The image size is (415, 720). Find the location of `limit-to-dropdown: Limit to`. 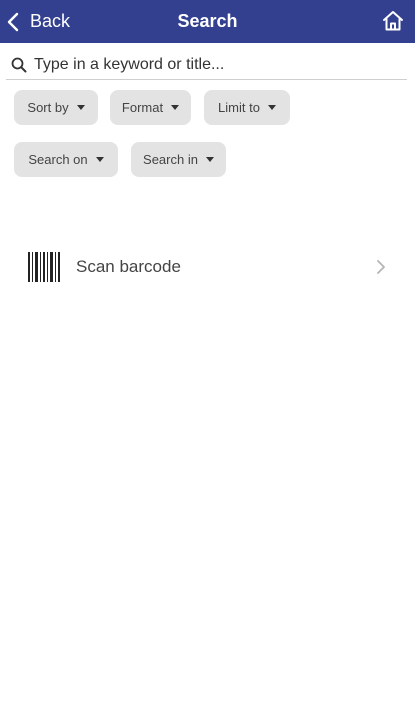

limit-to-dropdown: Limit to is located at coordinates (247, 107).